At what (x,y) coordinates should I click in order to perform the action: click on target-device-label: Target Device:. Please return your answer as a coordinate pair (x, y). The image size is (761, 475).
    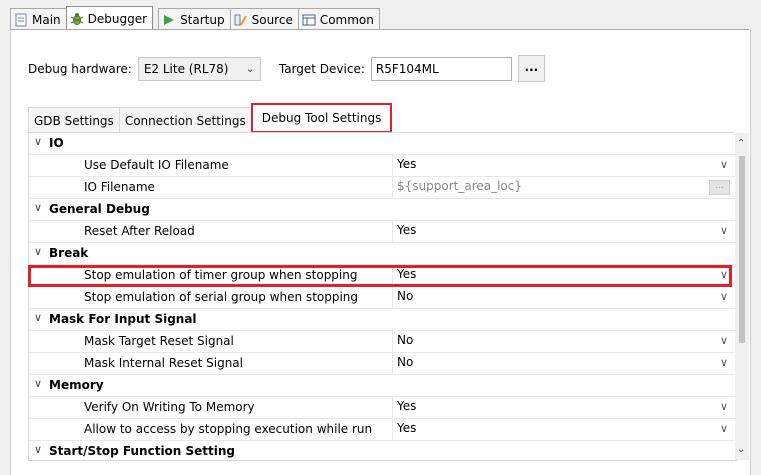
    Looking at the image, I should click on (321, 68).